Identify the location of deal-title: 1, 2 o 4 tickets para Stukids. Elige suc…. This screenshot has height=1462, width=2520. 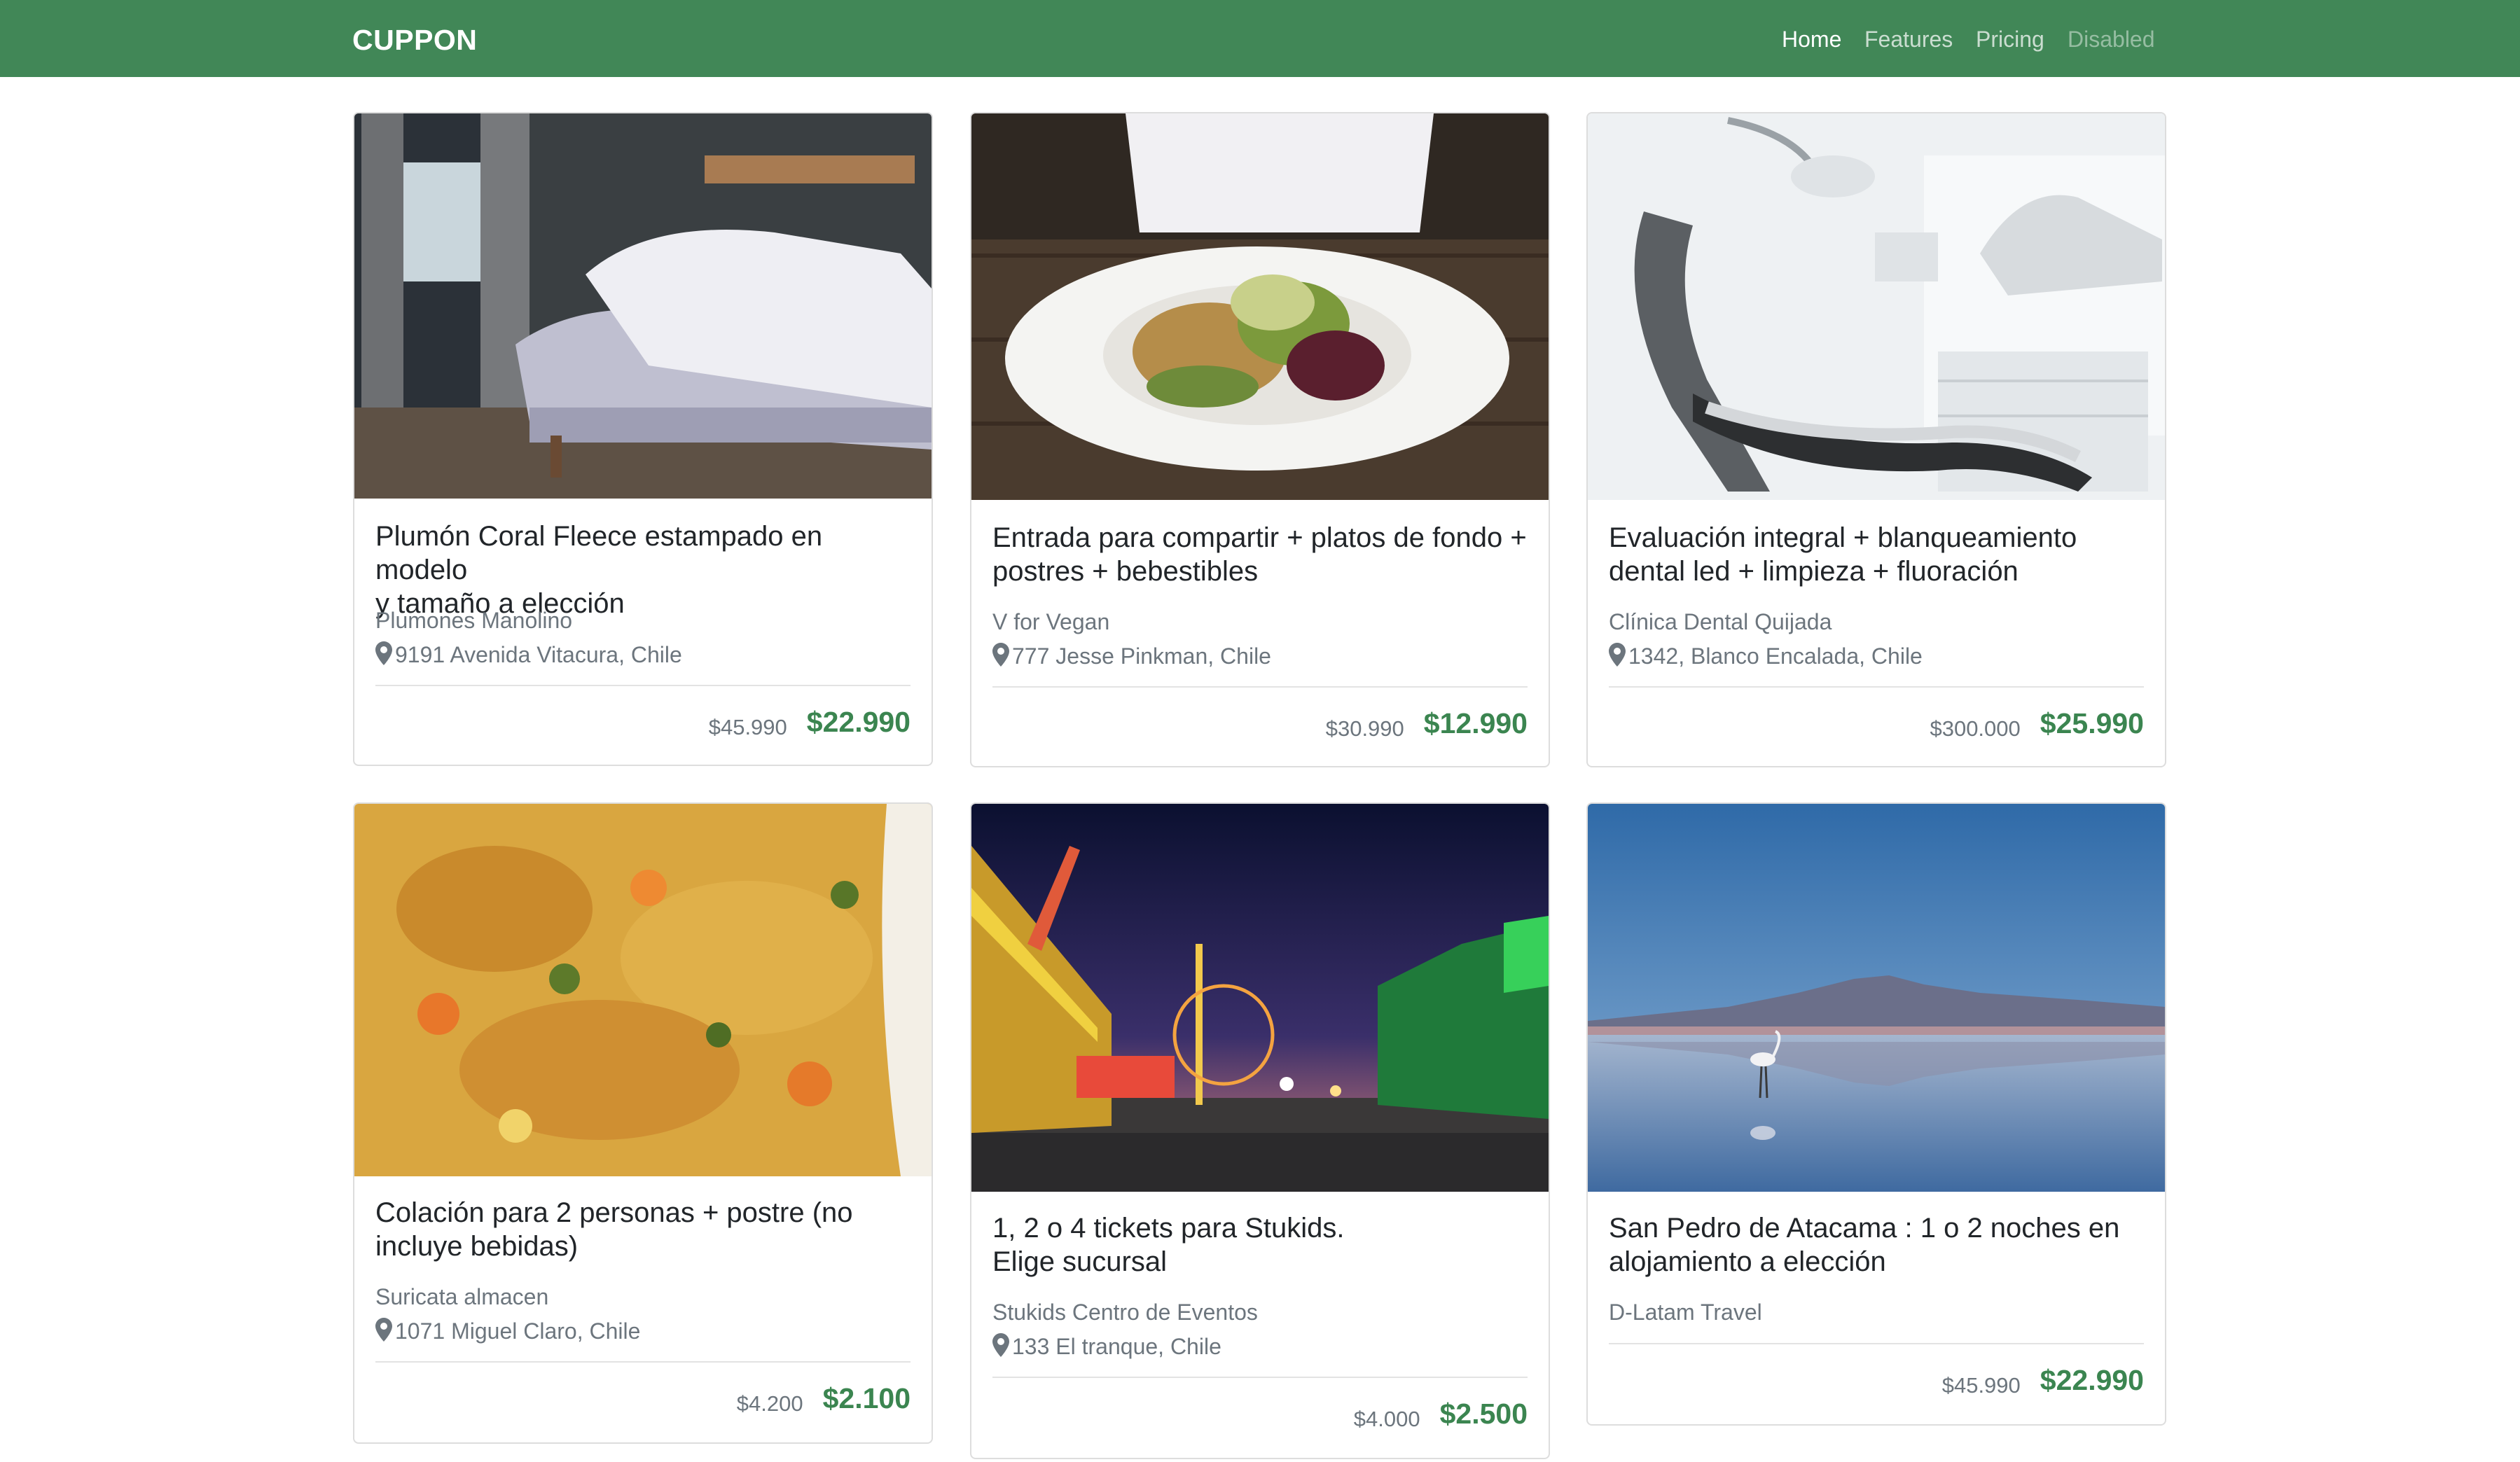
(1260, 1245).